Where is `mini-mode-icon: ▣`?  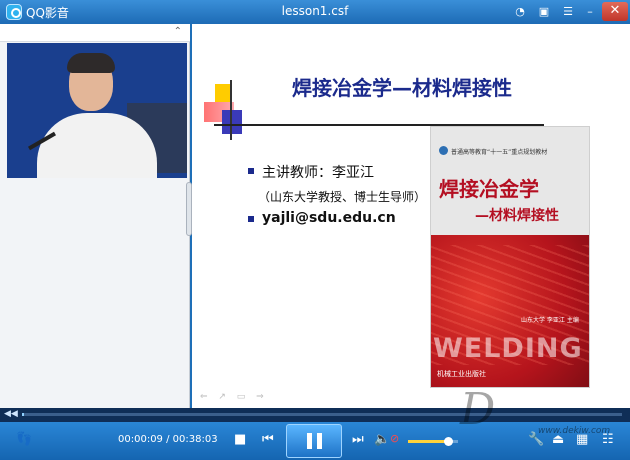 mini-mode-icon: ▣ is located at coordinates (544, 12).